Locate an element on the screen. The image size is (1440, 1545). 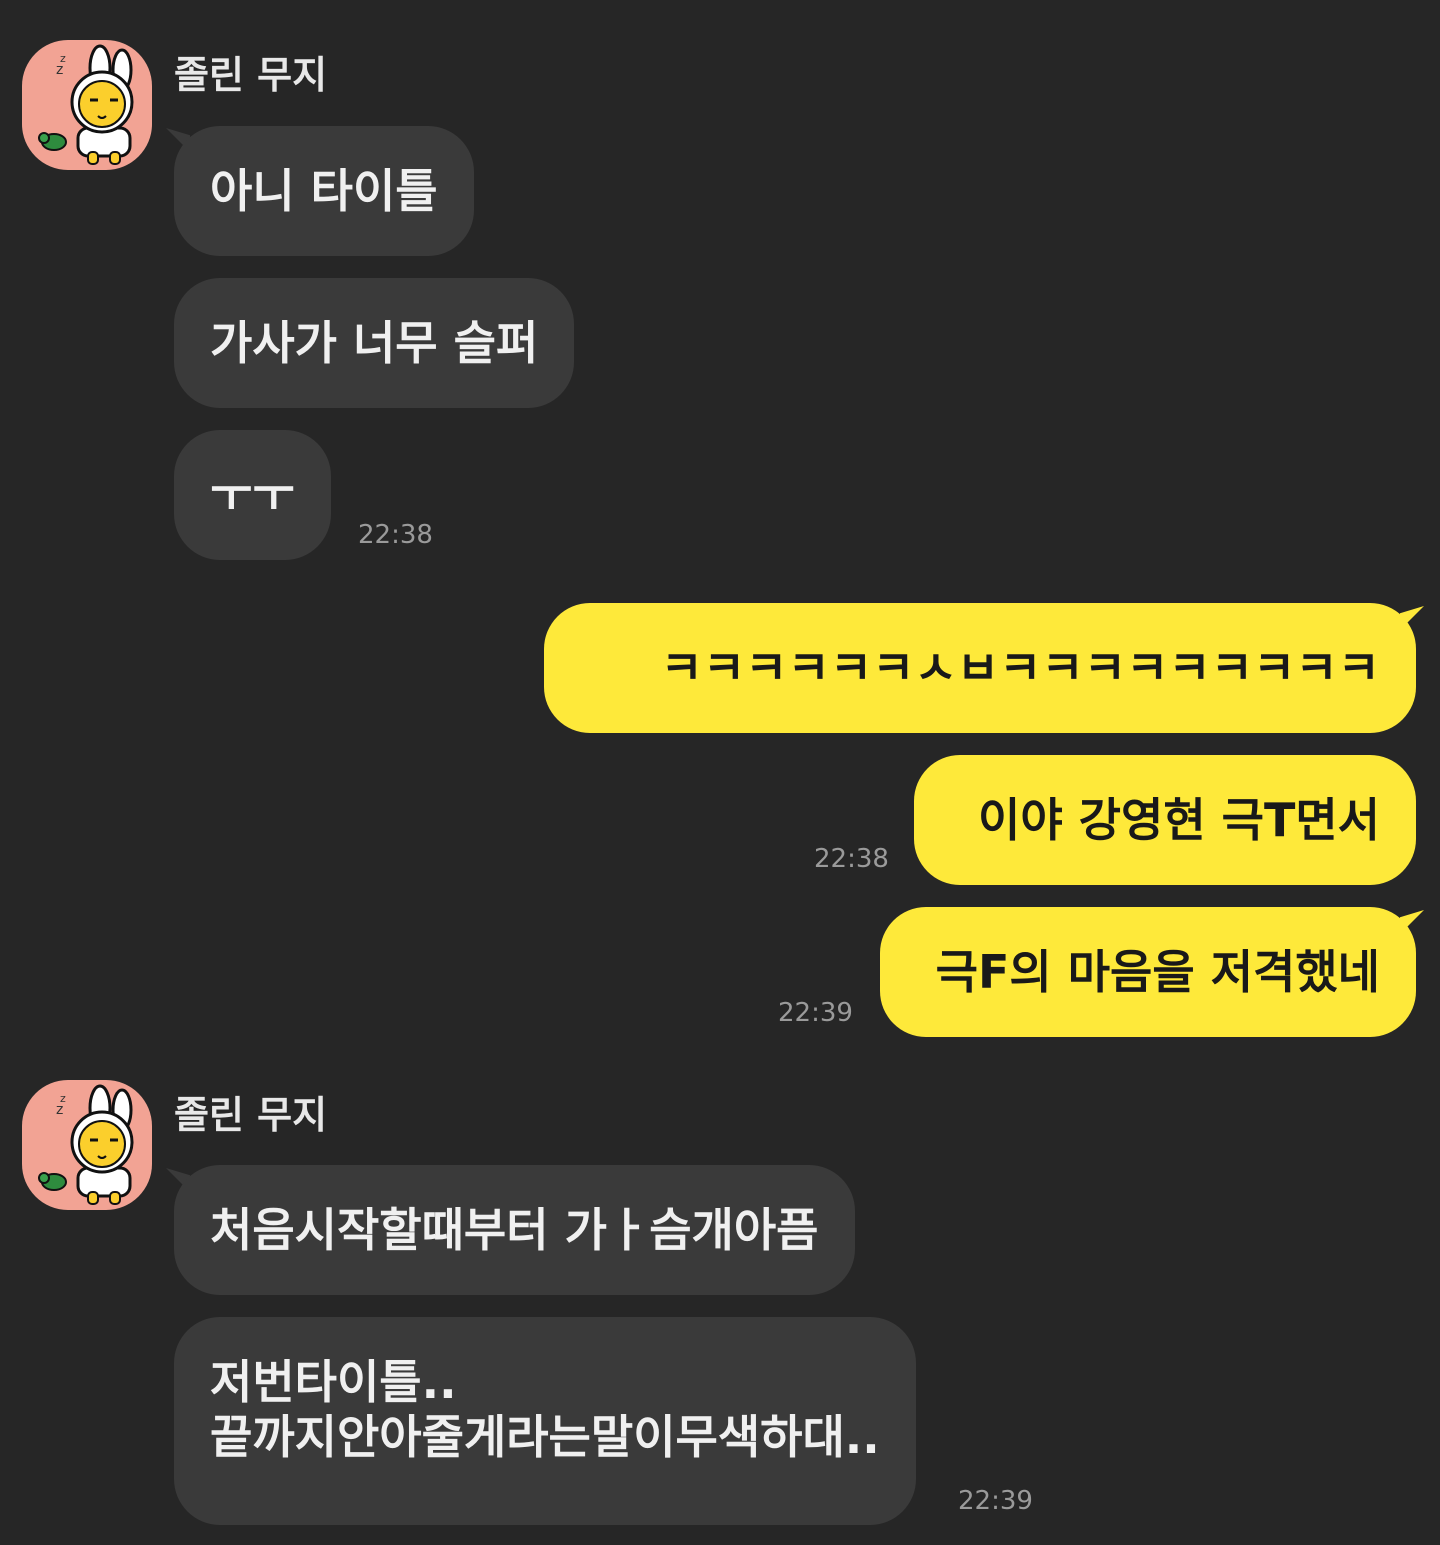
incoming-message: ㅜㅜ is located at coordinates (252, 495).